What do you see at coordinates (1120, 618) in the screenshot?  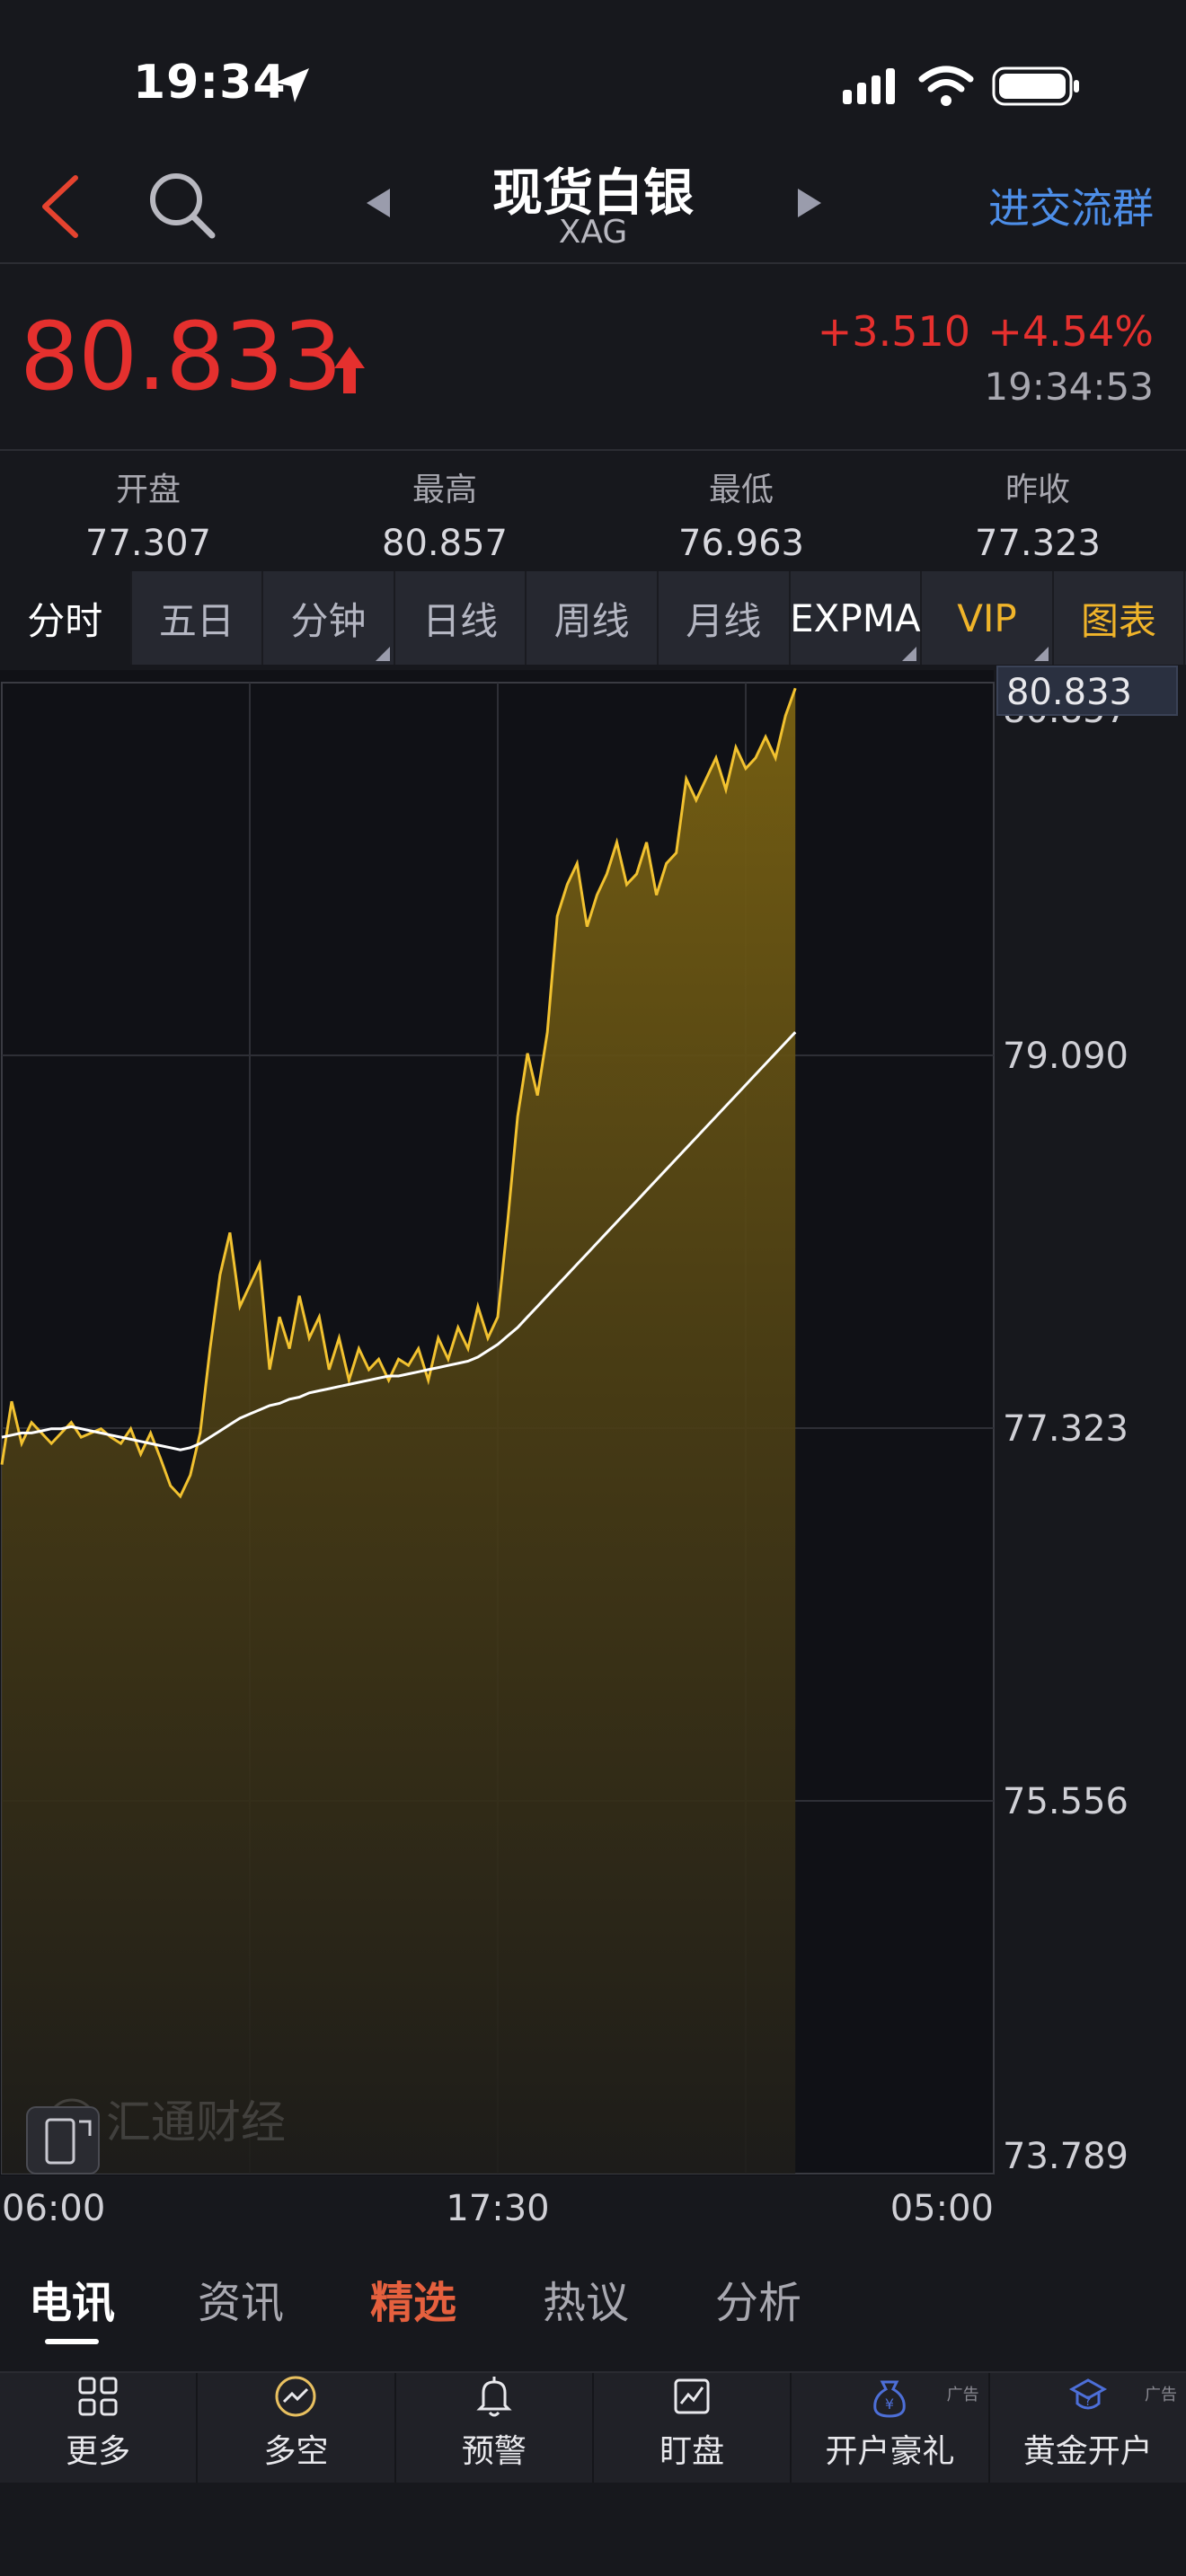 I see `tab-chart-settings: 图表` at bounding box center [1120, 618].